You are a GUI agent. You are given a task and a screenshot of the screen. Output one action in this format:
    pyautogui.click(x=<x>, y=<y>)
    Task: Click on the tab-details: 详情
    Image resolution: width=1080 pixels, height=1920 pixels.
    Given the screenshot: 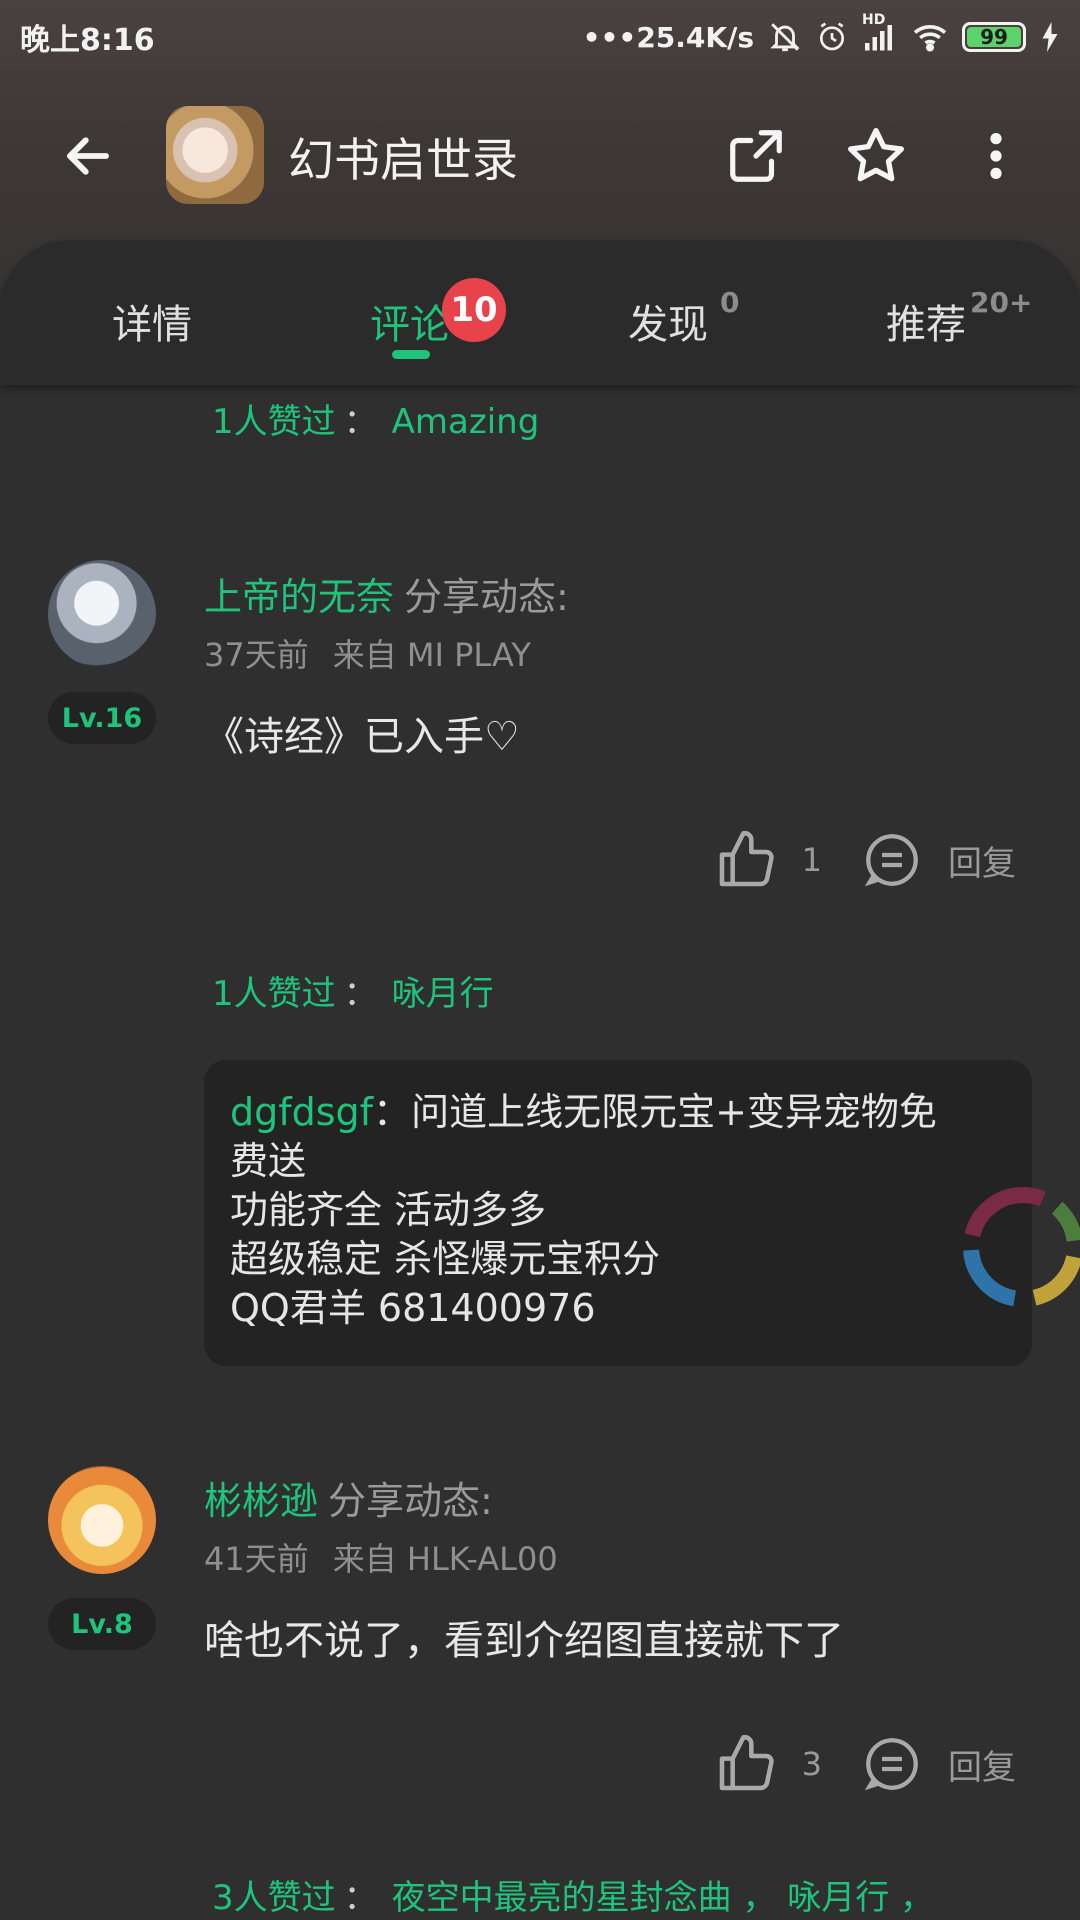 What is the action you would take?
    pyautogui.click(x=152, y=321)
    